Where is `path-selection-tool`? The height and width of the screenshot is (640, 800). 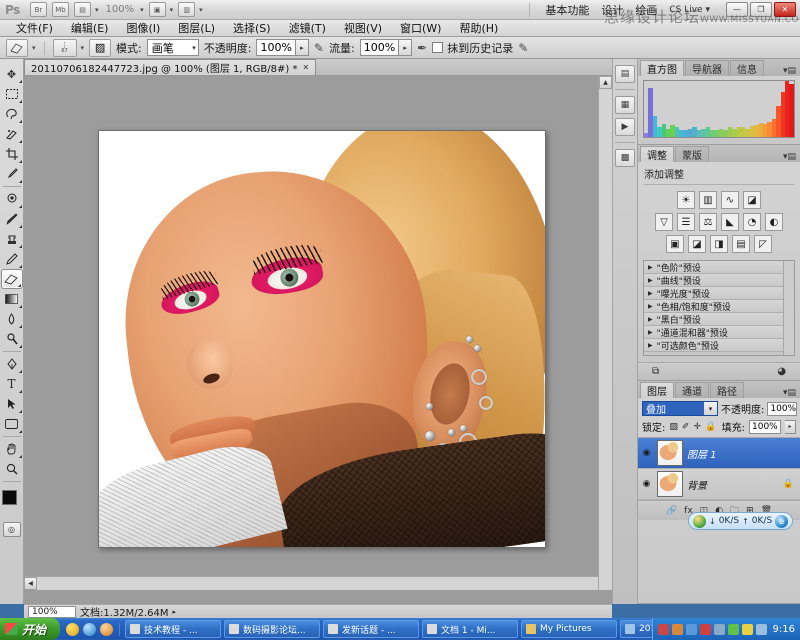
path-selection-tool is located at coordinates (12, 404).